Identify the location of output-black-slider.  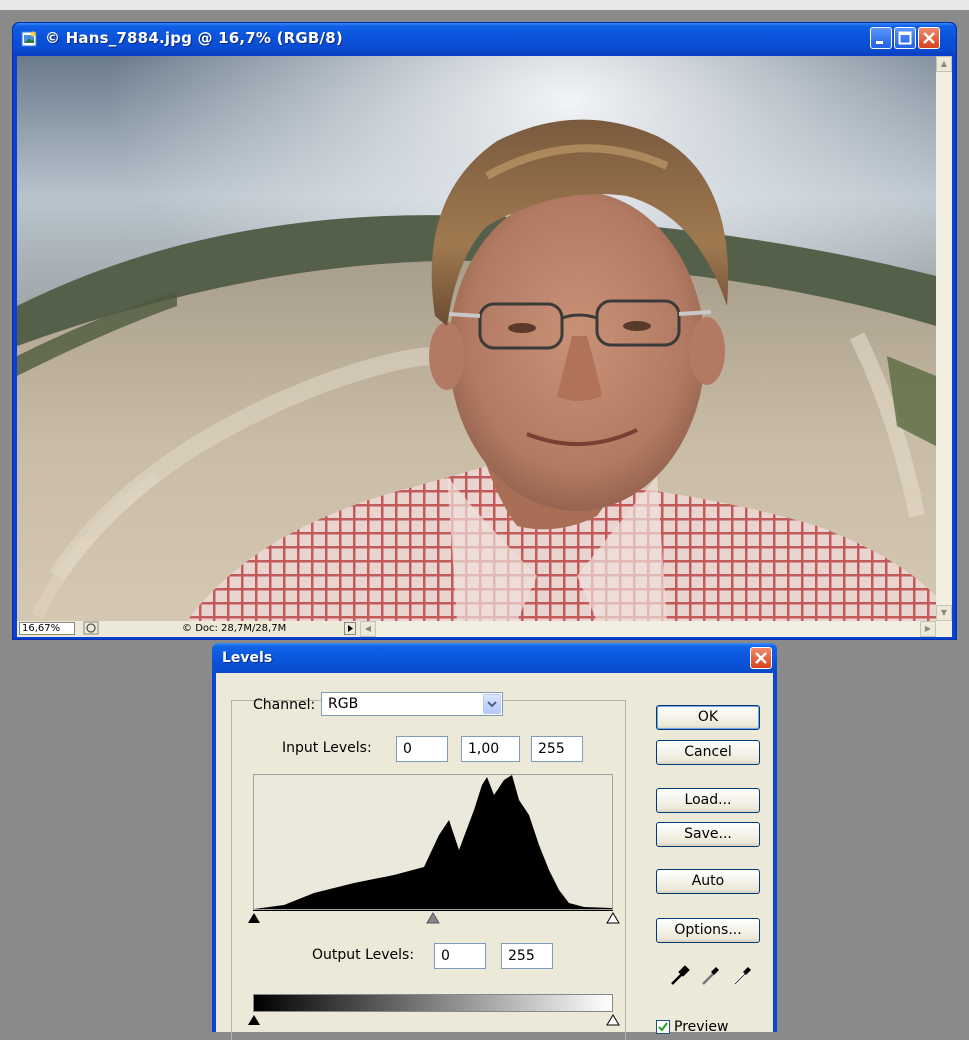
(254, 1020).